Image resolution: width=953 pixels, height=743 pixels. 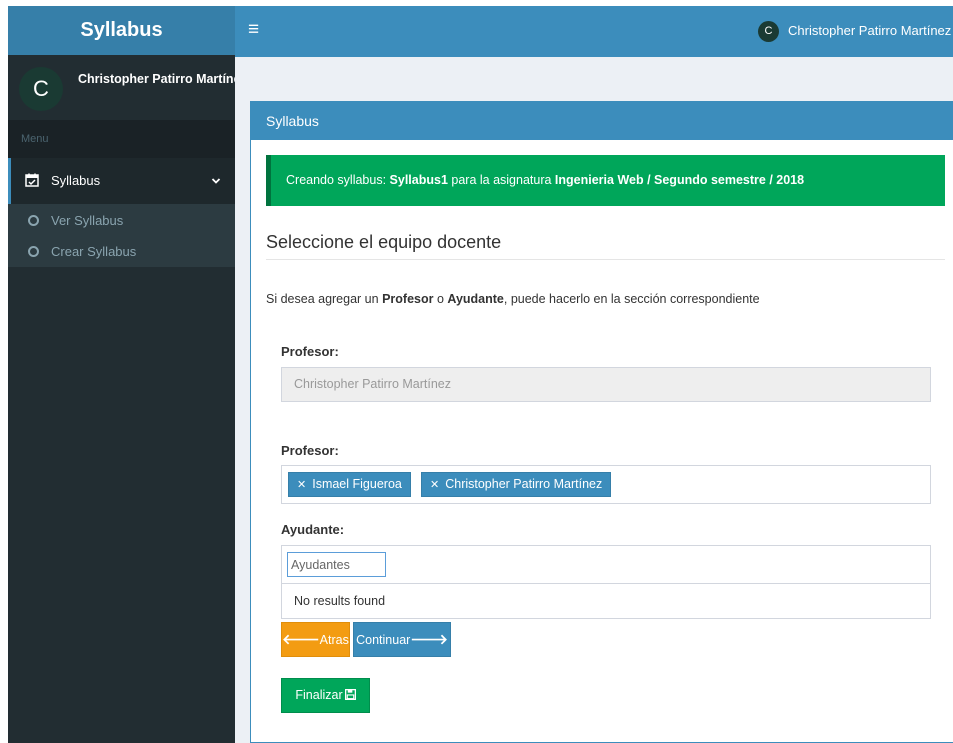 What do you see at coordinates (338, 180) in the screenshot?
I see `alert-prefix: Creando syllabus:` at bounding box center [338, 180].